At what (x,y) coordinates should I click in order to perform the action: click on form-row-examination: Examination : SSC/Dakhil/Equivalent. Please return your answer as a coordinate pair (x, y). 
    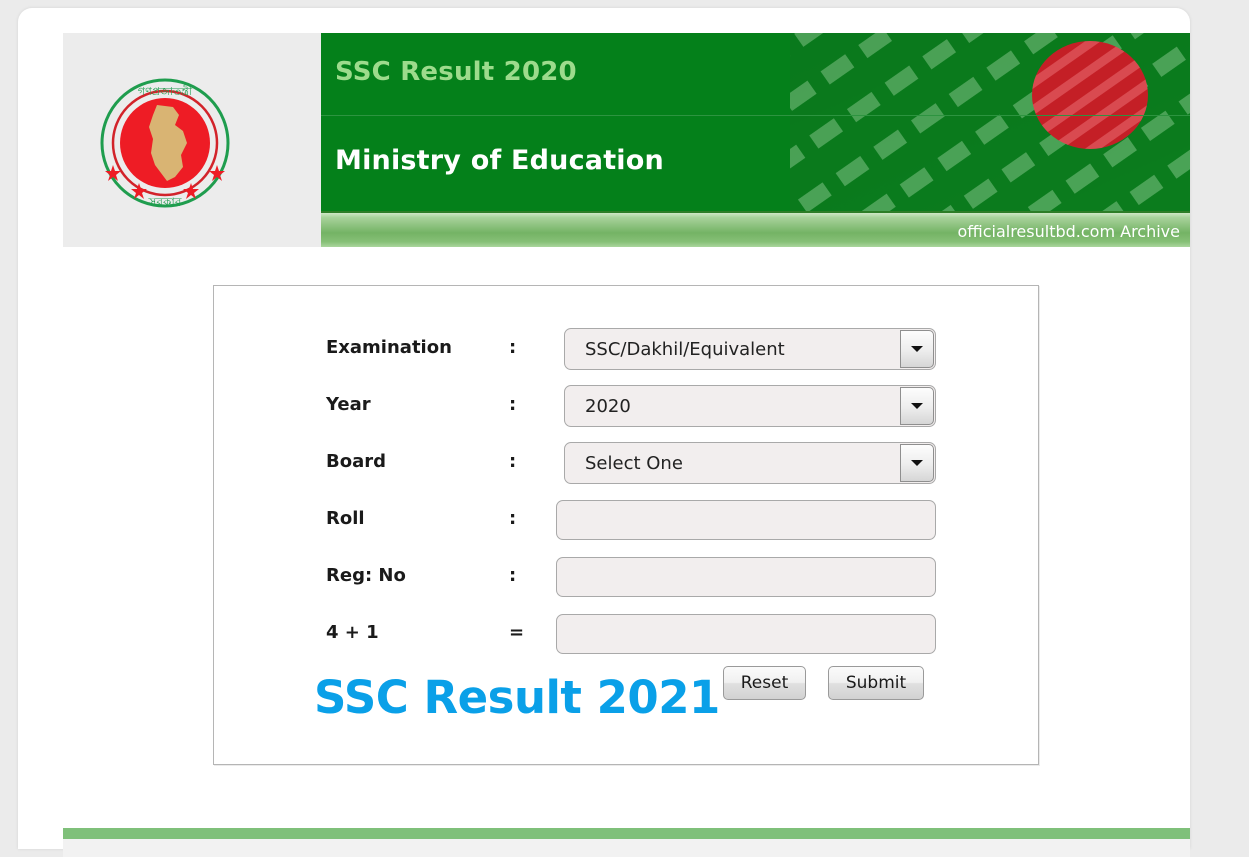
    Looking at the image, I should click on (627, 349).